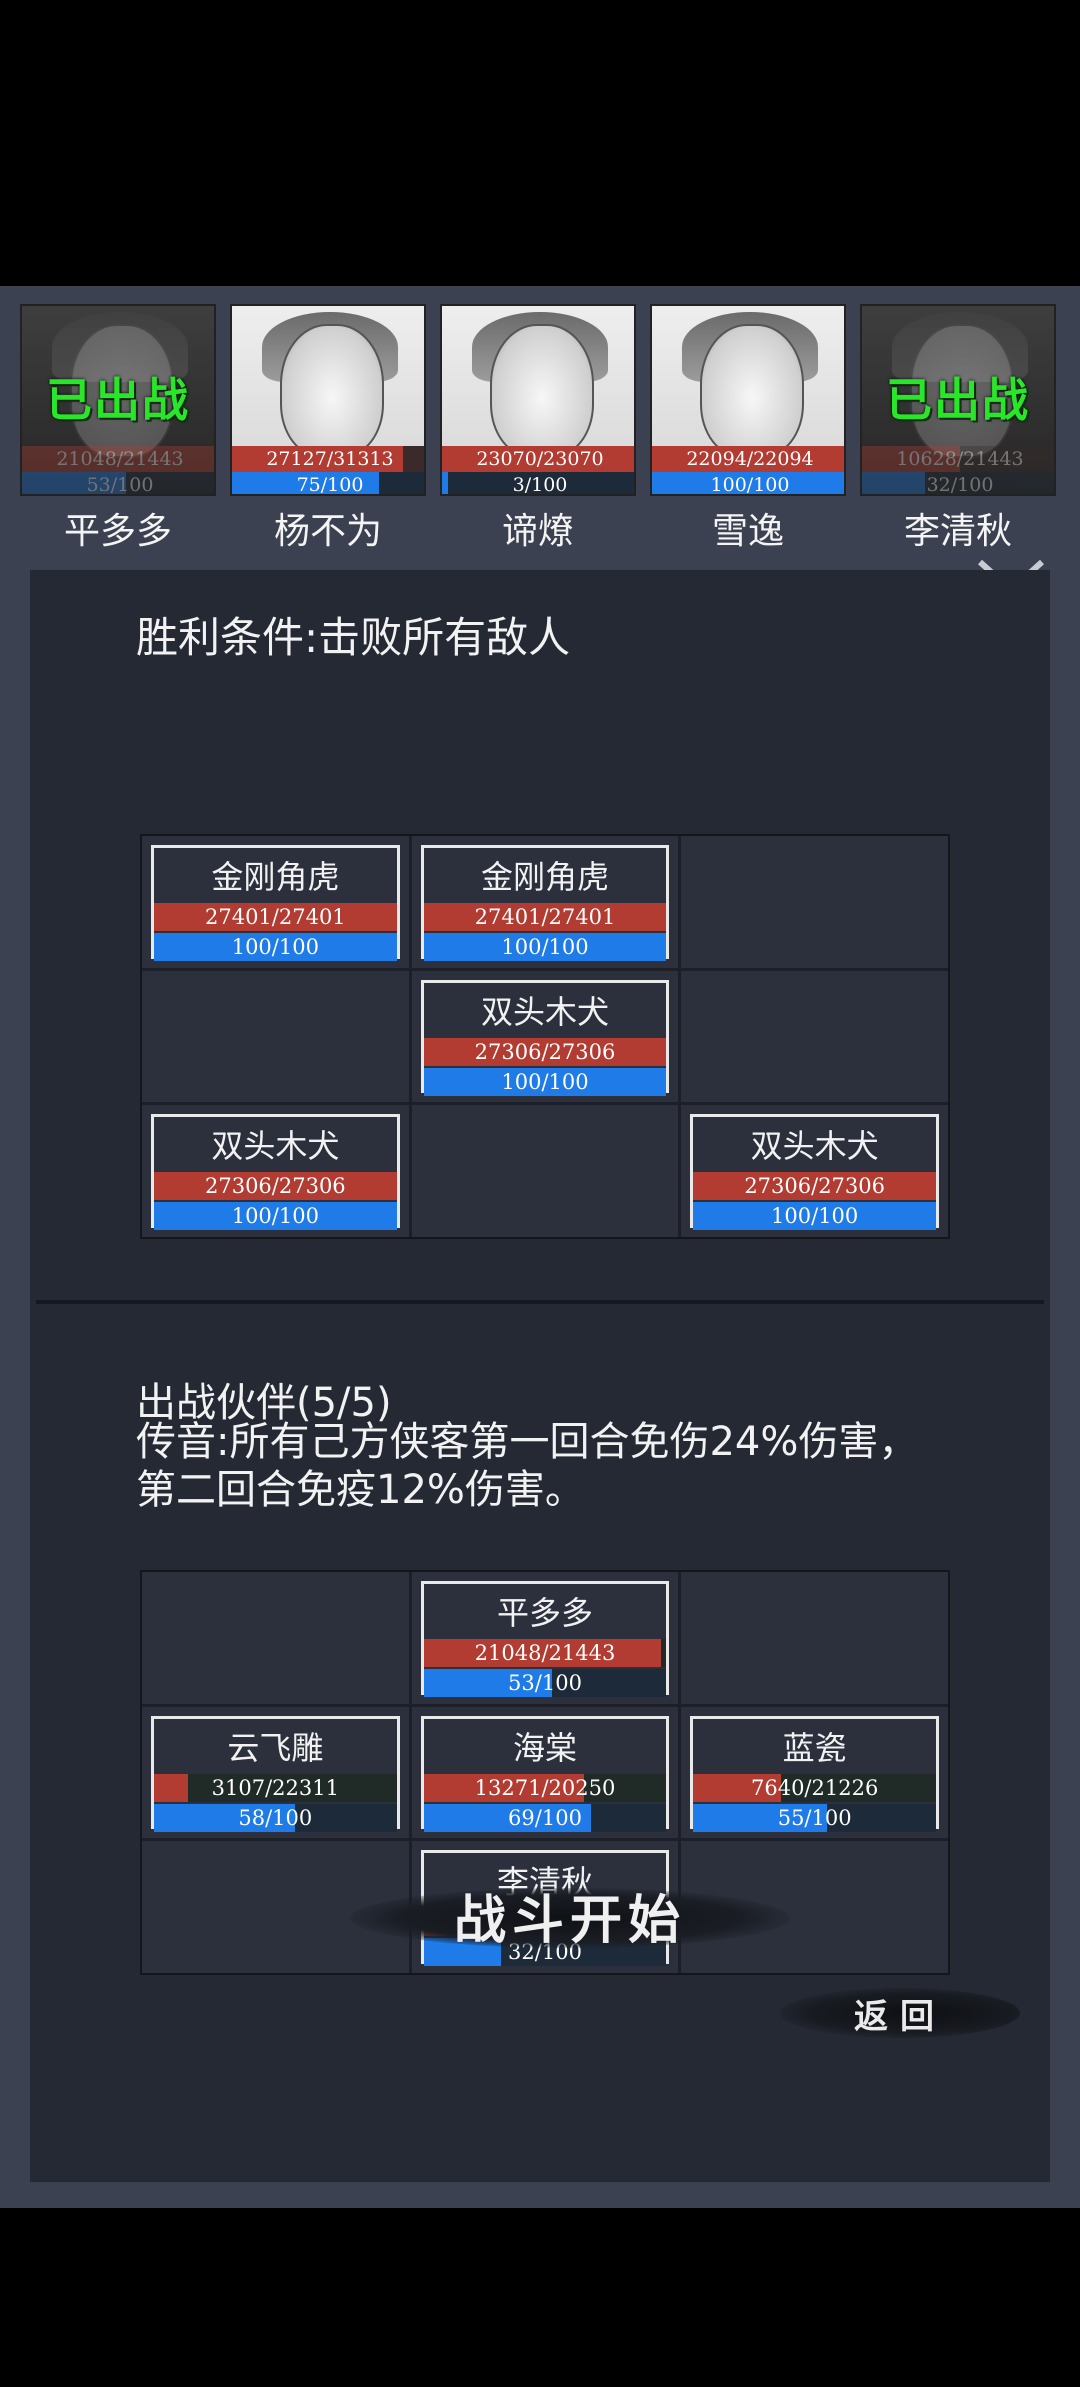 This screenshot has width=1080, height=2387. What do you see at coordinates (544, 1613) in the screenshot?
I see `unit-name: 平多多` at bounding box center [544, 1613].